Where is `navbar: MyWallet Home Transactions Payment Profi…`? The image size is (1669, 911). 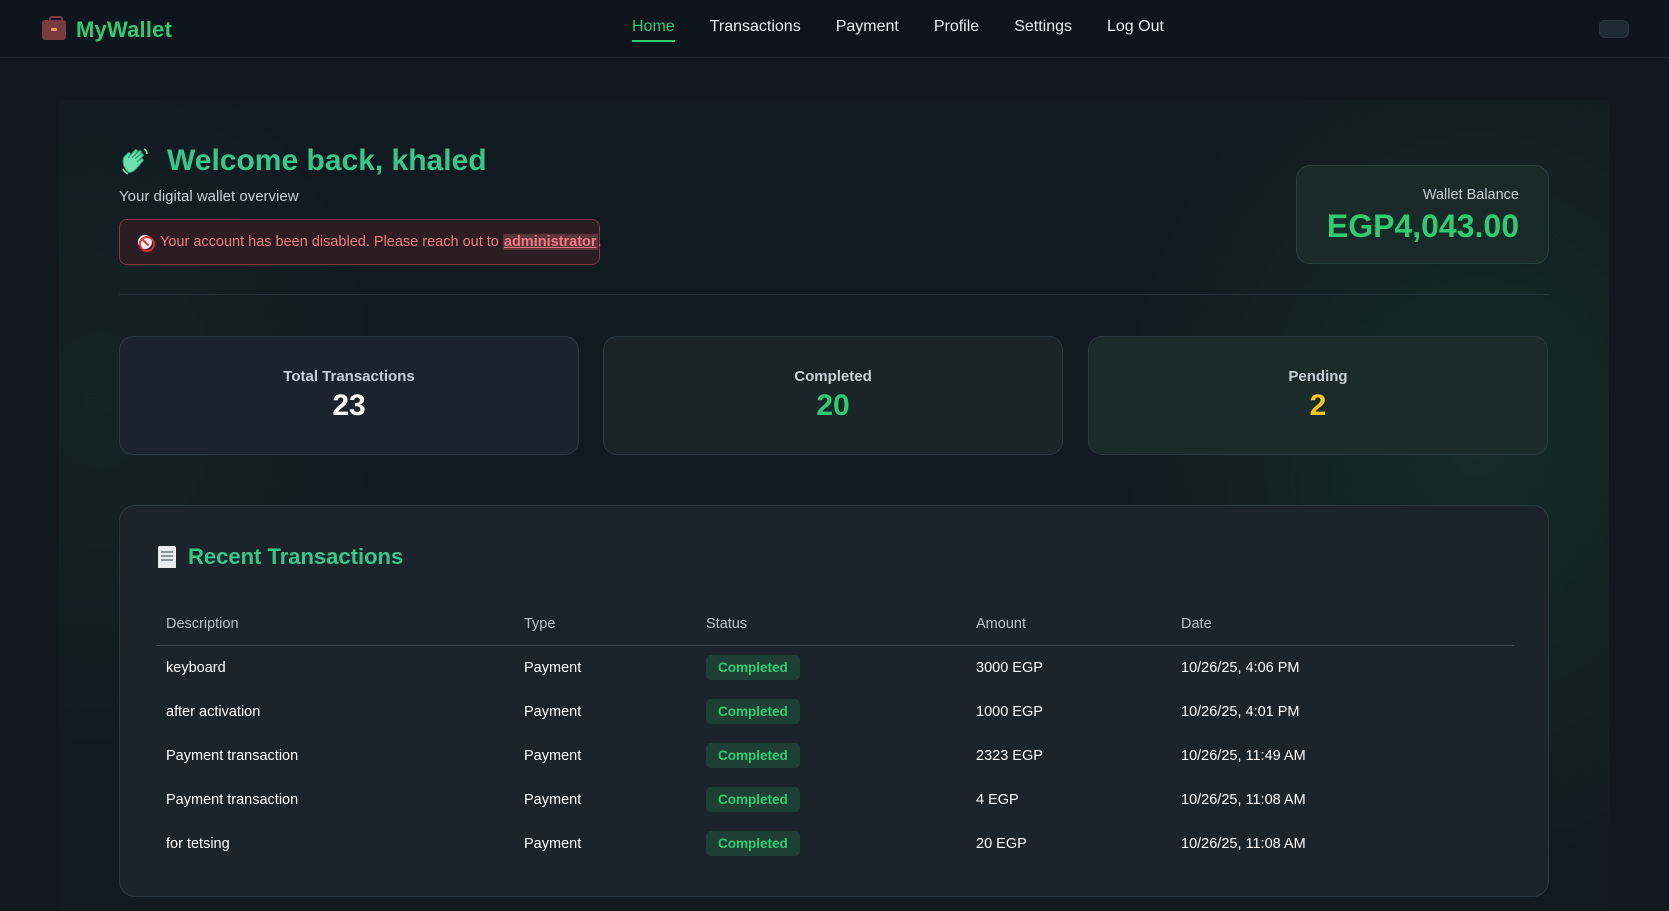 navbar: MyWallet Home Transactions Payment Profi… is located at coordinates (834, 29).